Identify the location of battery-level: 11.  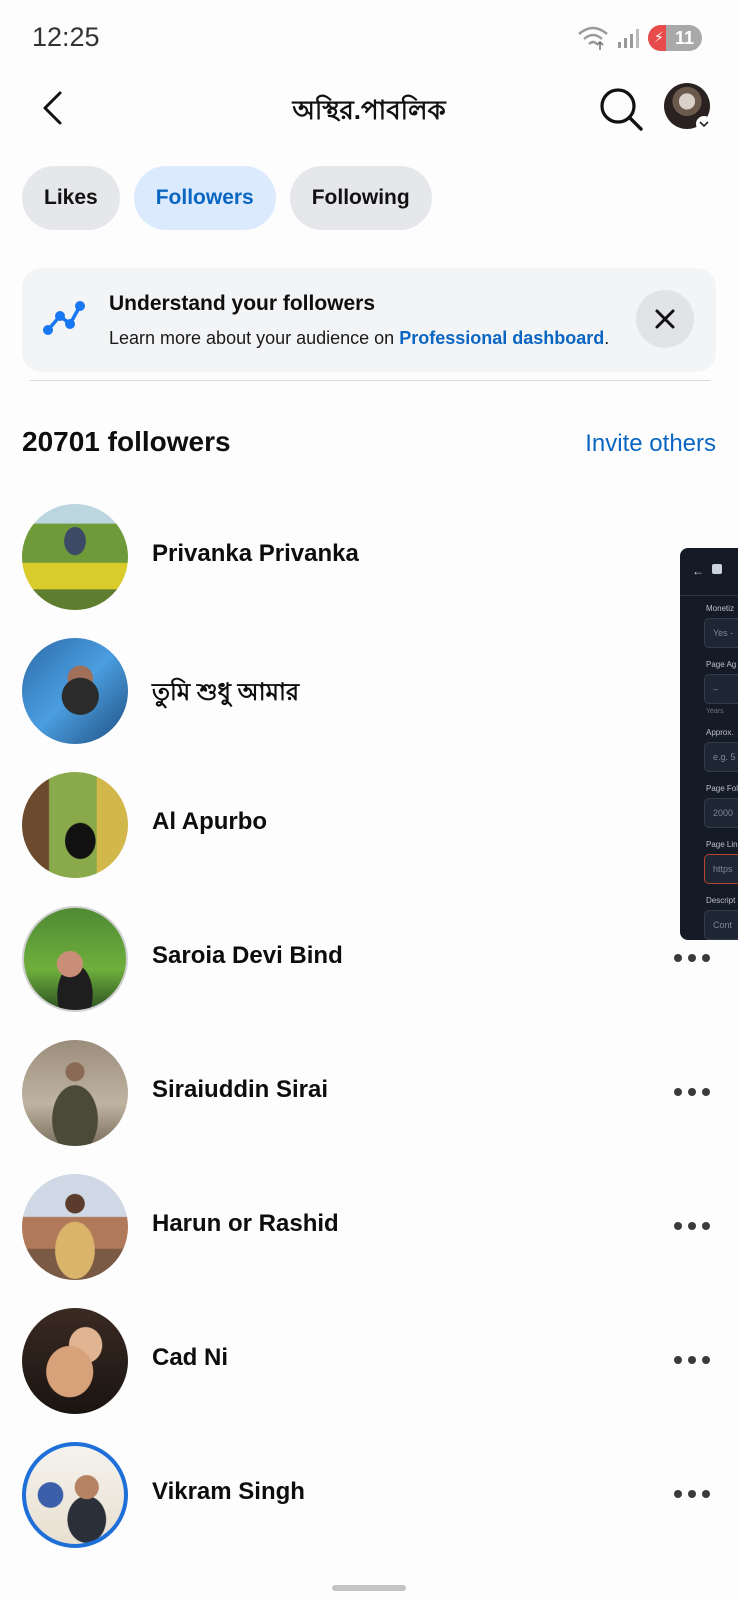
(684, 37).